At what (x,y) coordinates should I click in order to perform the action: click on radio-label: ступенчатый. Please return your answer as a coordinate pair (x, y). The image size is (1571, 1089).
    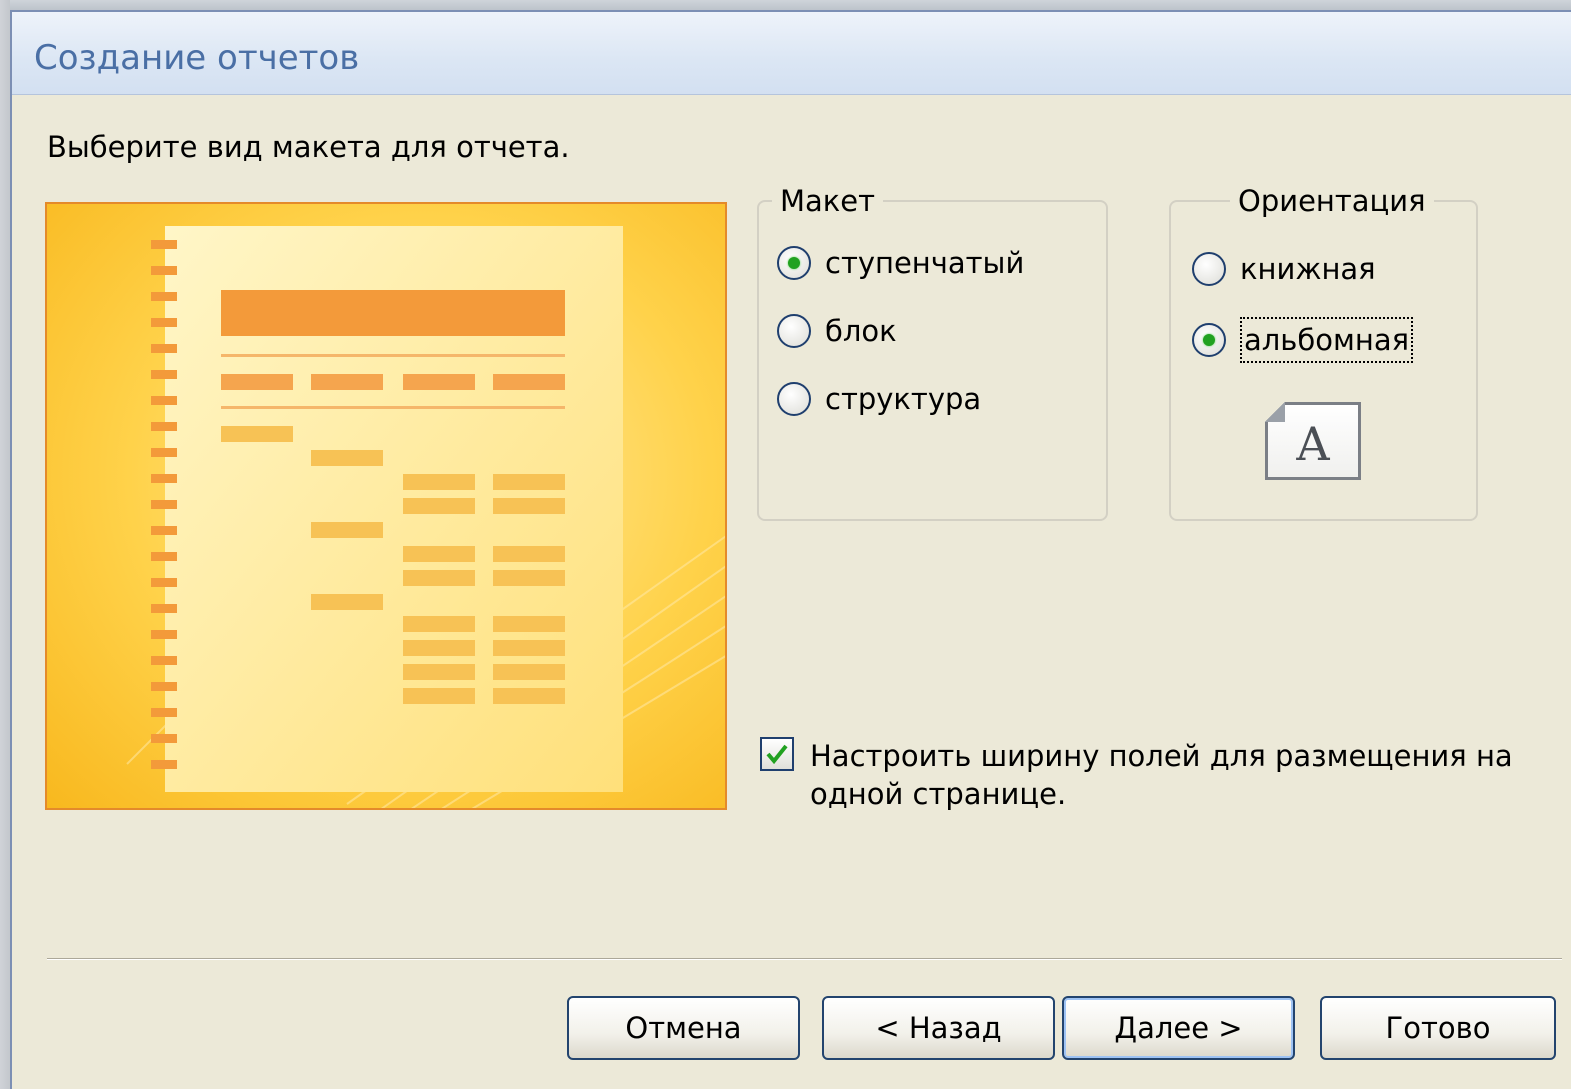
    Looking at the image, I should click on (925, 263).